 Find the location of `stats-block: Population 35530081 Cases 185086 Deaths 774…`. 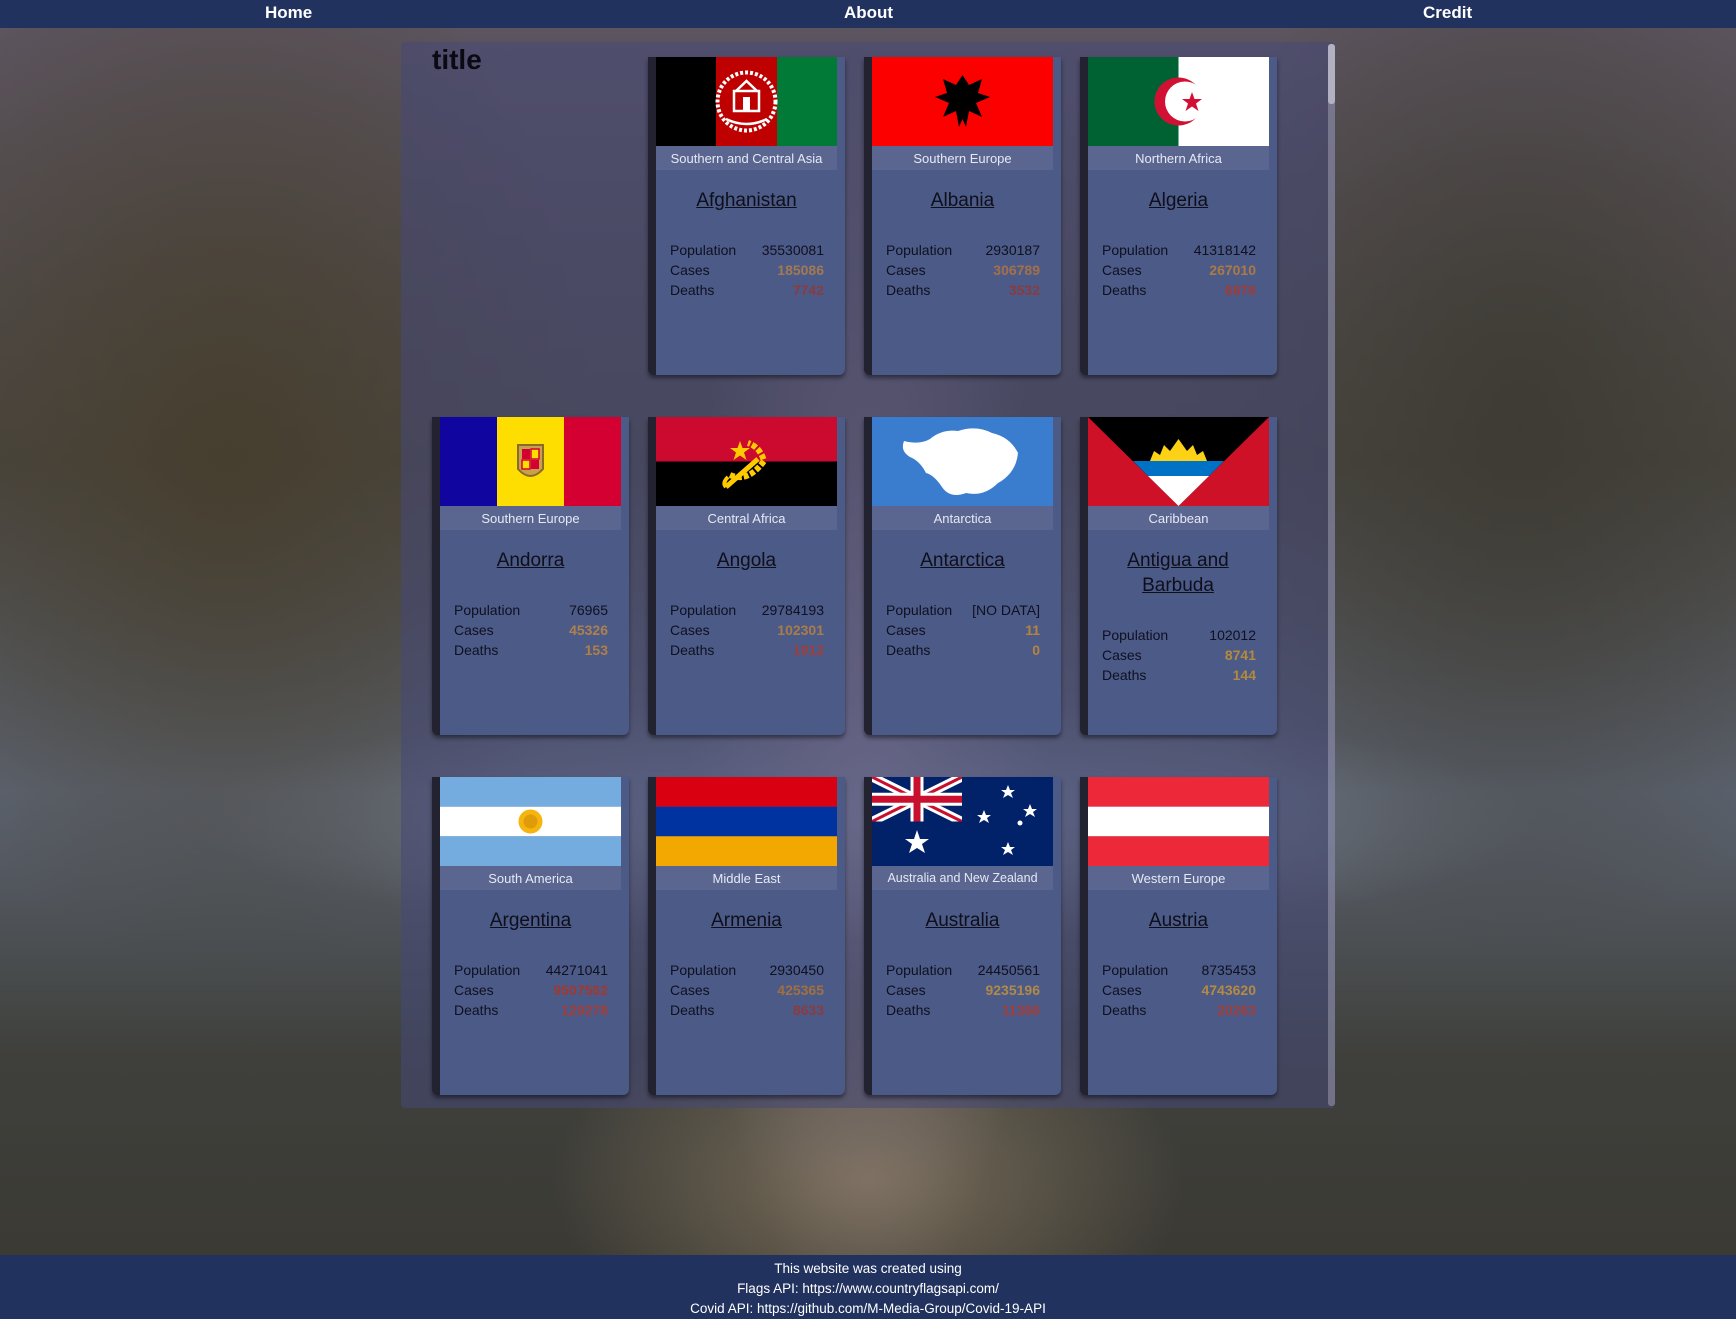

stats-block: Population 35530081 Cases 185086 Deaths 774… is located at coordinates (747, 270).